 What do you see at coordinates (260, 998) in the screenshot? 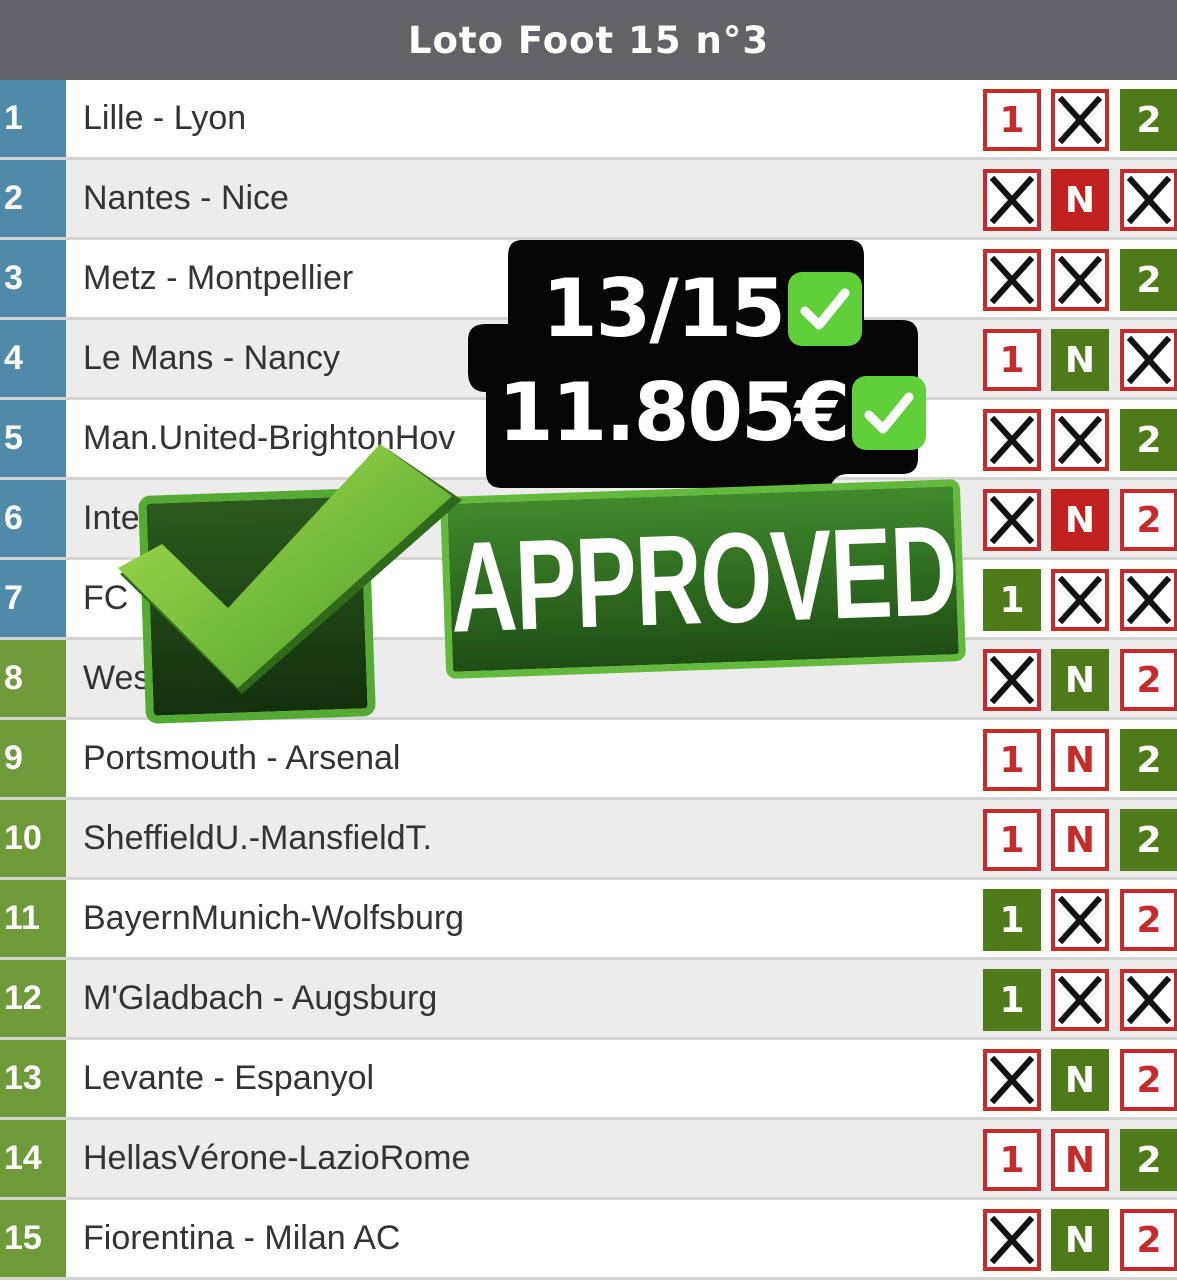
I see `match-name: M'Gladbach - Augsburg` at bounding box center [260, 998].